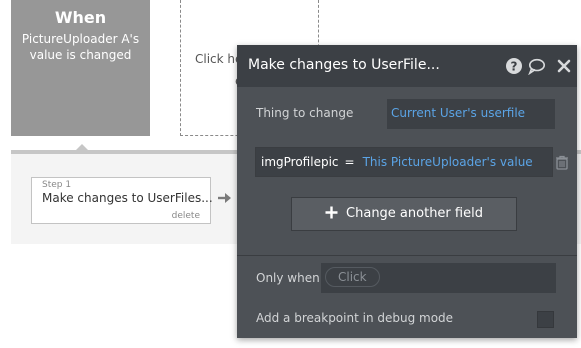 Image resolution: width=581 pixels, height=348 pixels. I want to click on thing-to-change-field: Current User's userfile, so click(471, 114).